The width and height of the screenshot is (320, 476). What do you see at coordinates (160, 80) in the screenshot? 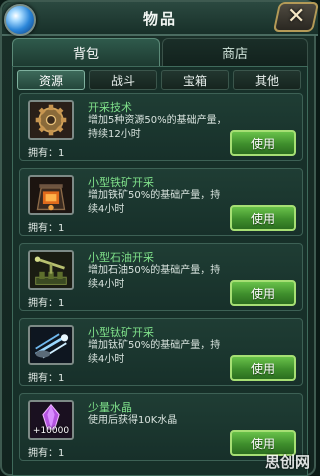
I see `category-tabs: 资源 战斗 宝箱 其他` at bounding box center [160, 80].